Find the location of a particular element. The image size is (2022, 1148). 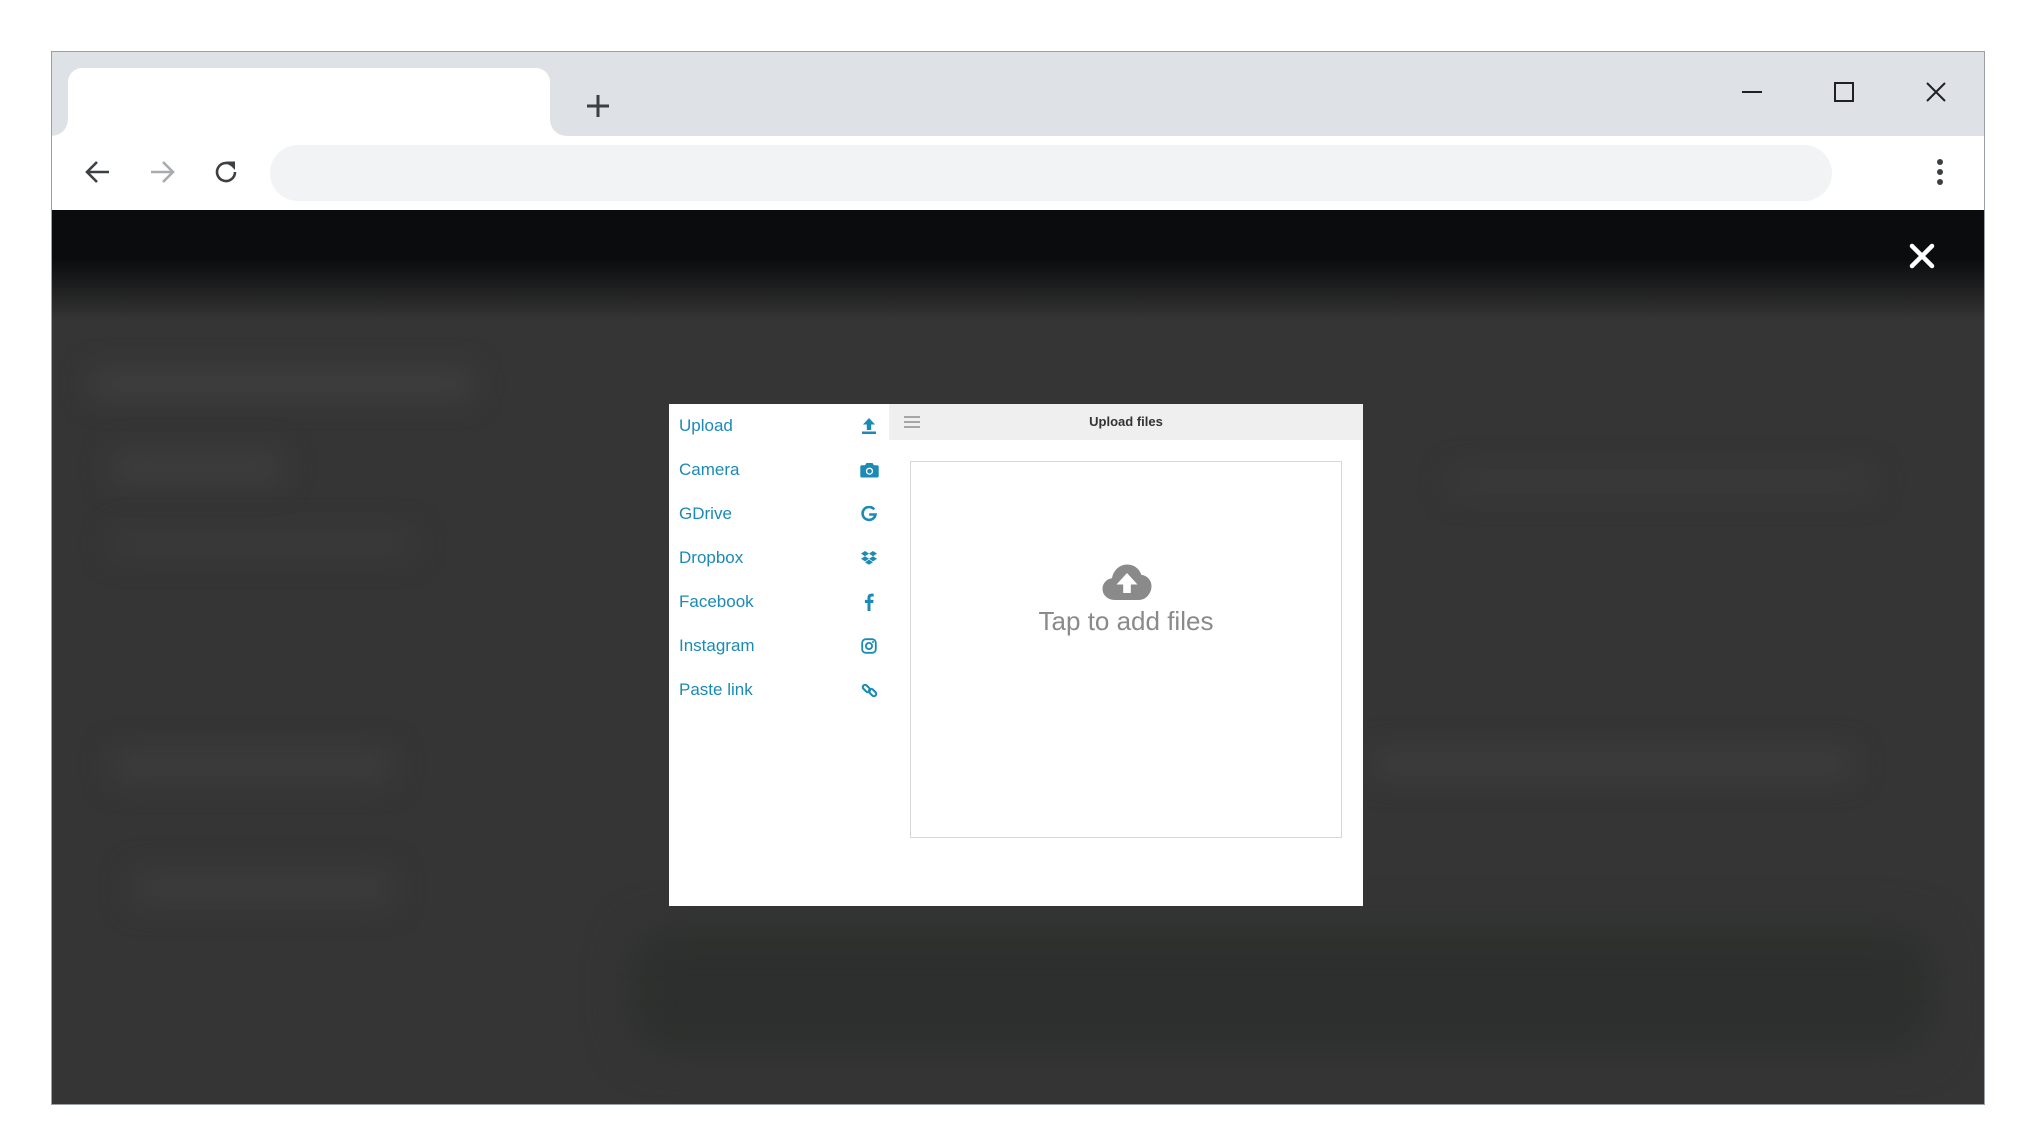

maximize-button is located at coordinates (1844, 92).